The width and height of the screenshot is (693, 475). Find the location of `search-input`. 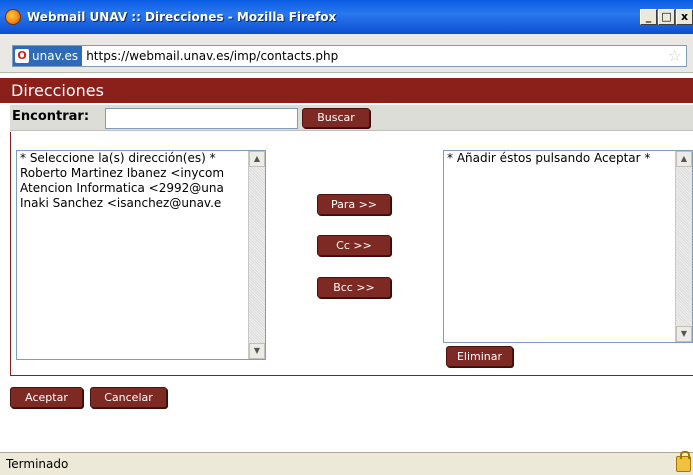

search-input is located at coordinates (201, 118).